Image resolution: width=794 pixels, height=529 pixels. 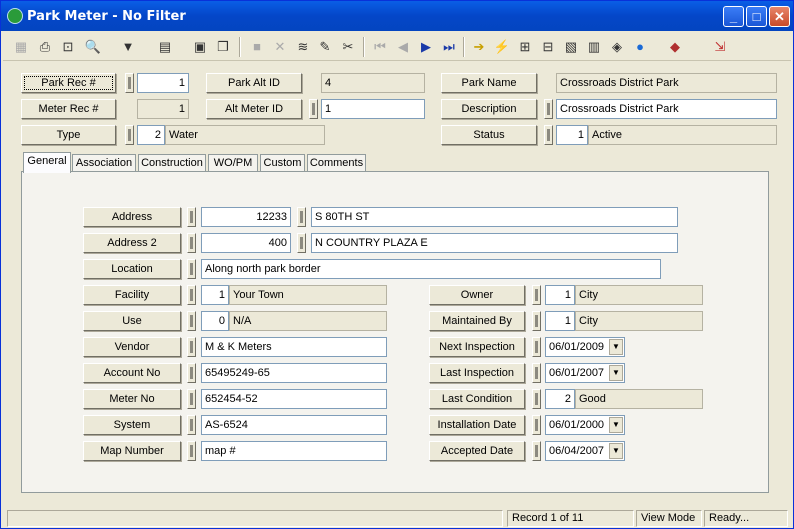 I want to click on alt-meter-id-field: 1, so click(x=373, y=109).